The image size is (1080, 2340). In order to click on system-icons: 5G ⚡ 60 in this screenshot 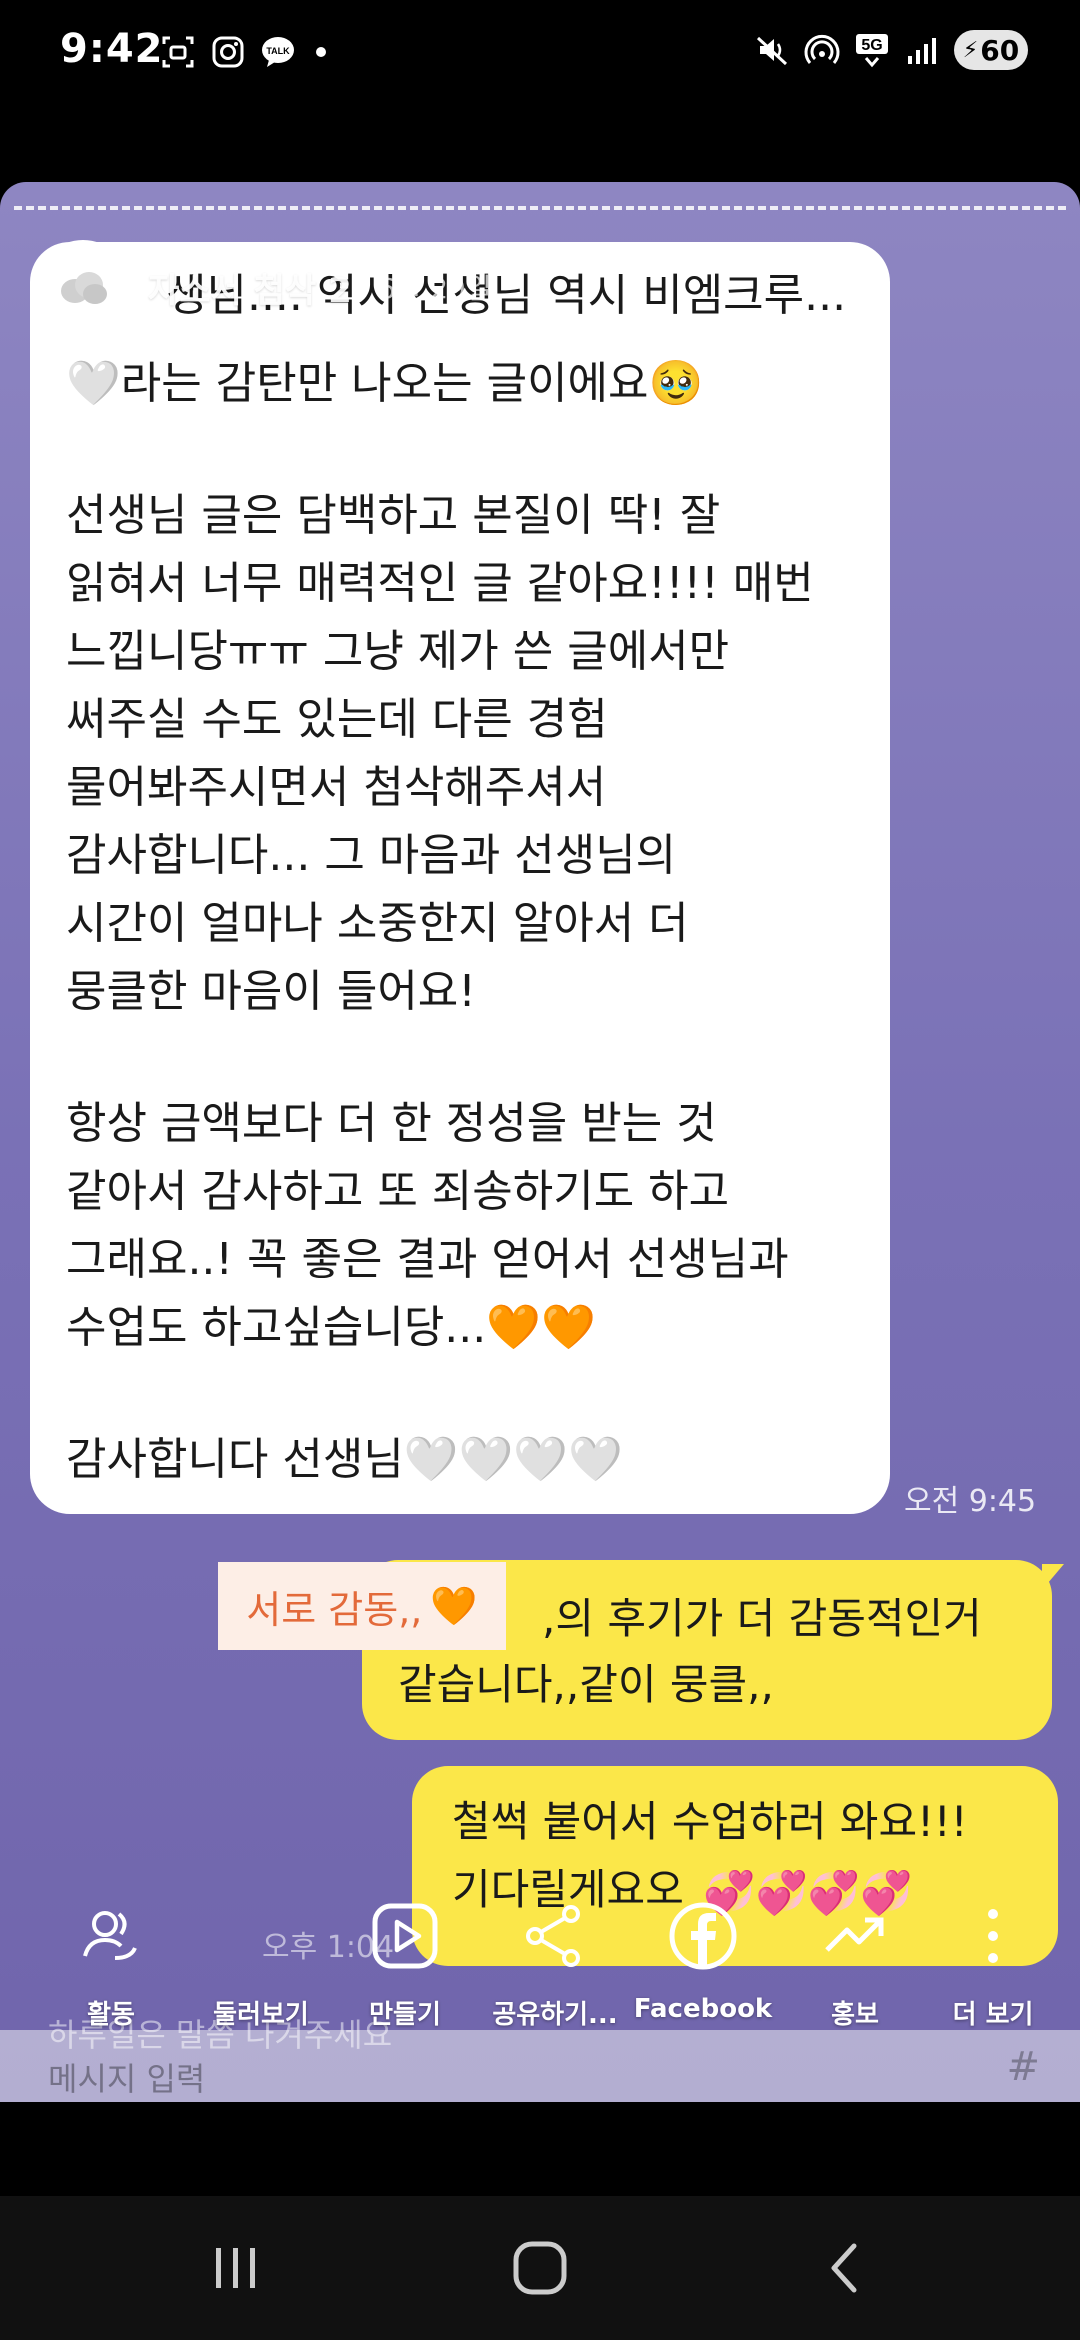, I will do `click(891, 50)`.